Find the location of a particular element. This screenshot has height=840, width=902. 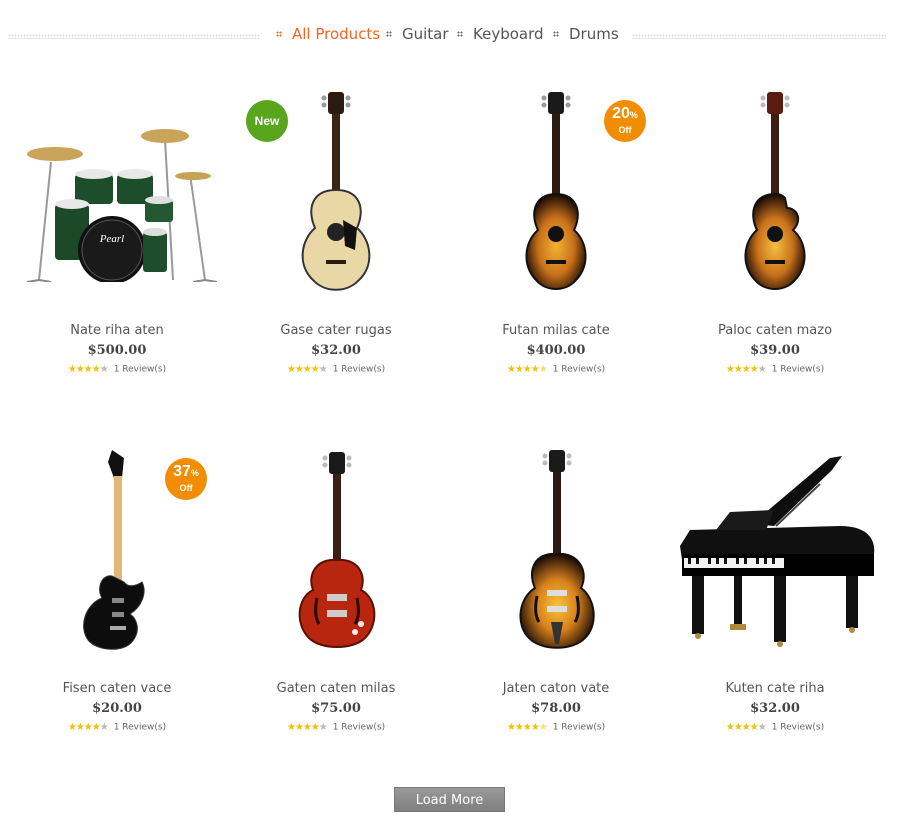

product-price: $500.00 is located at coordinates (117, 350).